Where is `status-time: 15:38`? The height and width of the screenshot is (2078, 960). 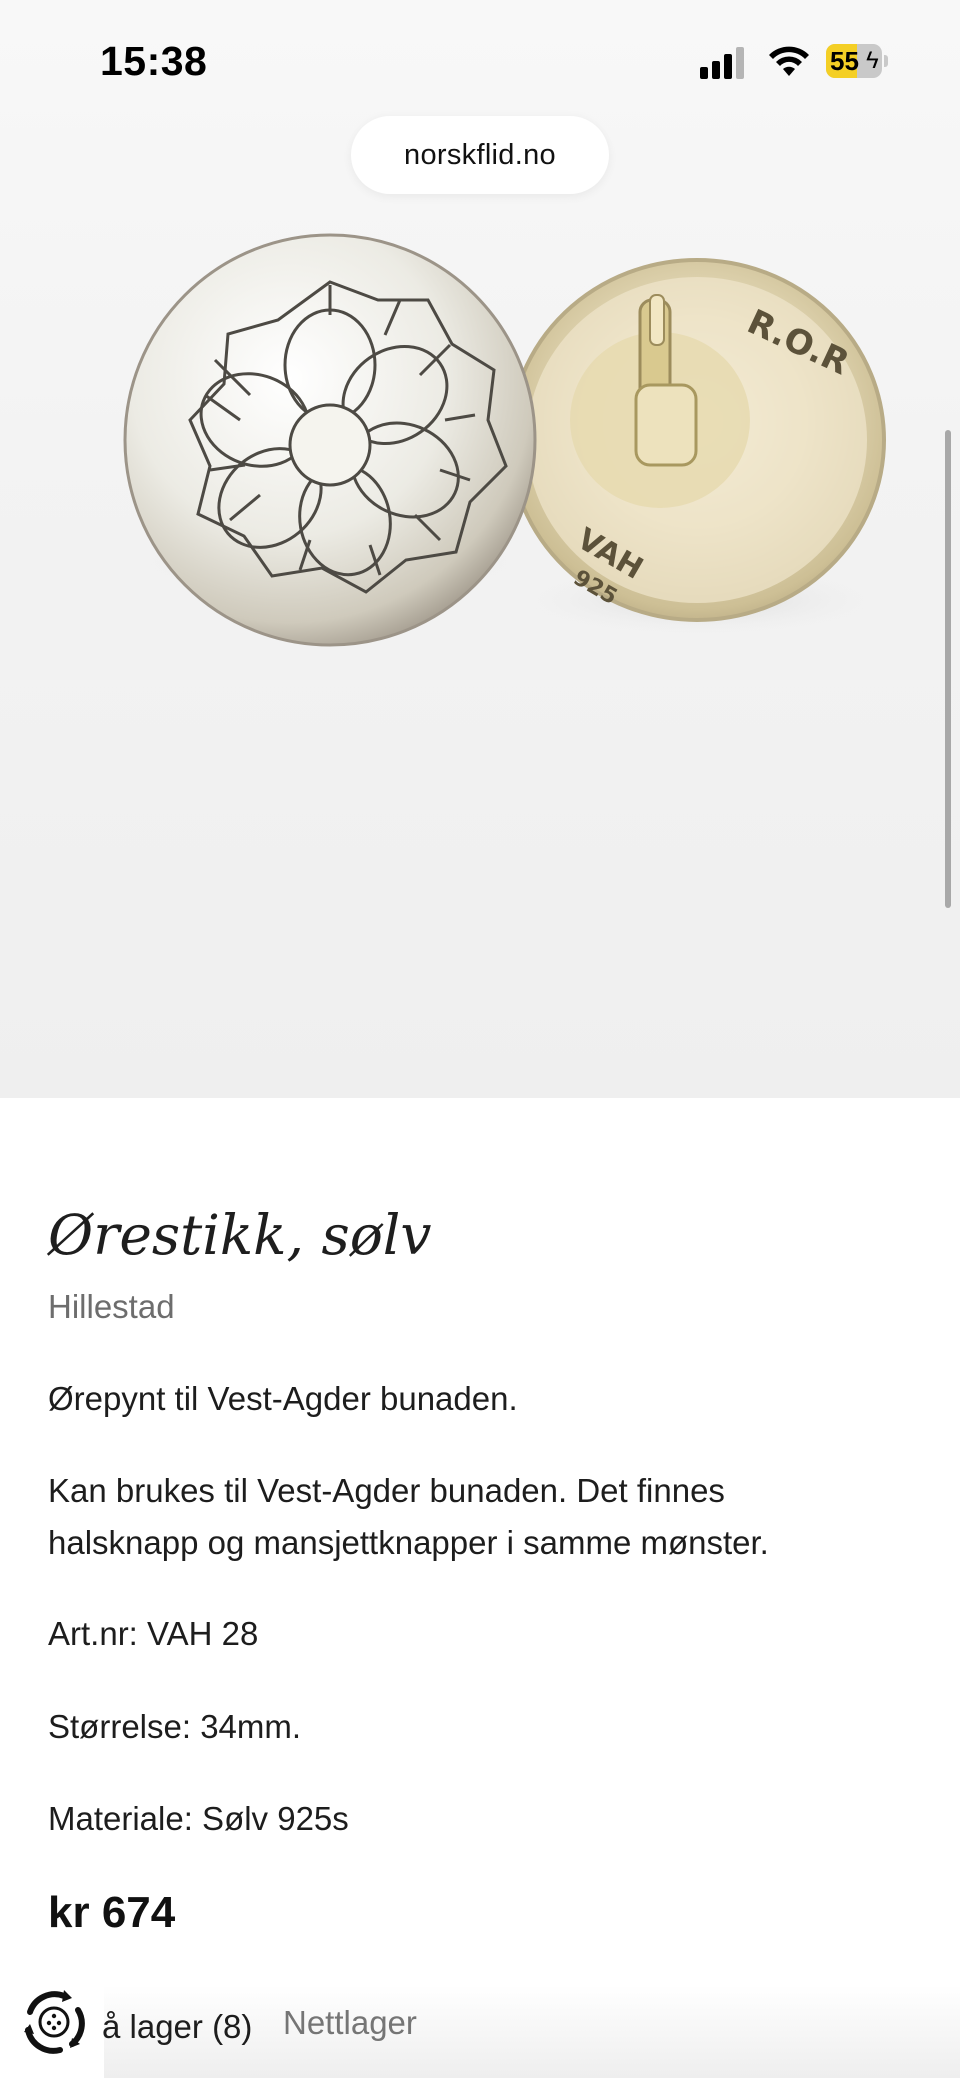 status-time: 15:38 is located at coordinates (154, 61).